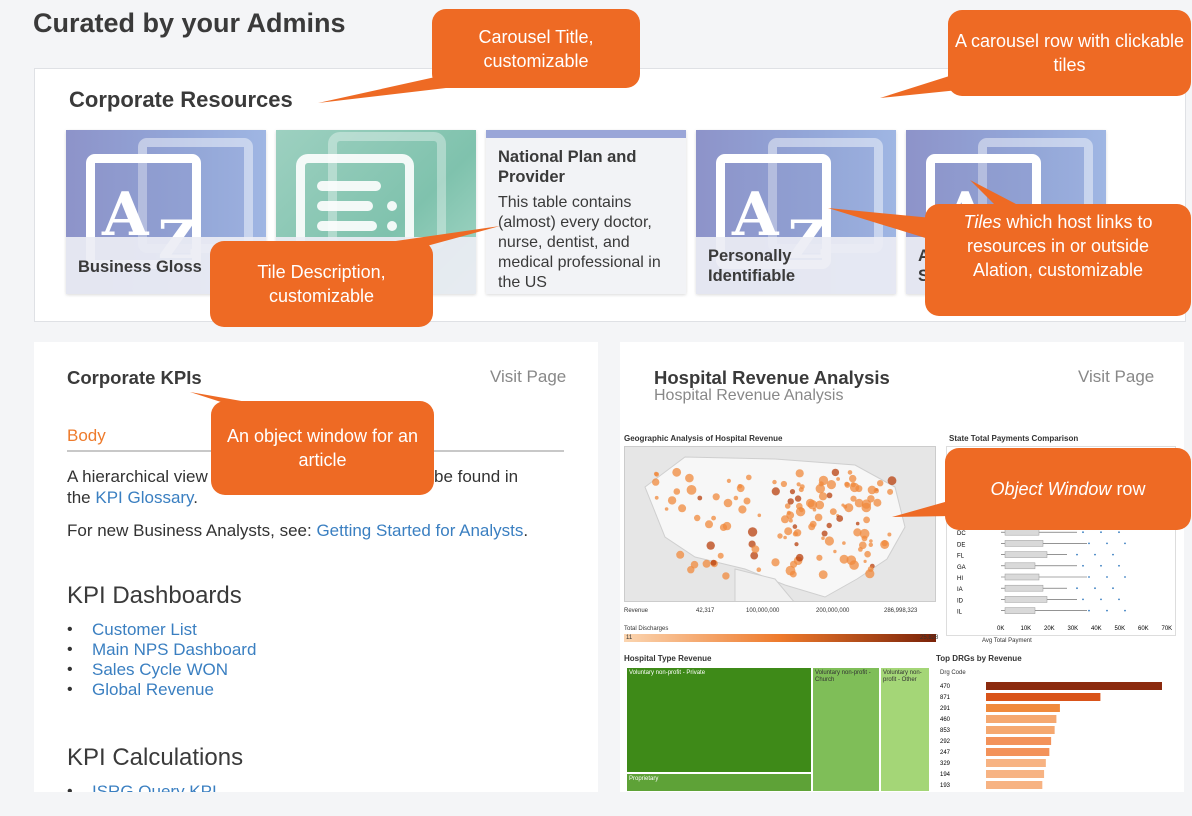  Describe the element at coordinates (161, 650) in the screenshot. I see `list-item: Main NPS Dashboard` at that location.